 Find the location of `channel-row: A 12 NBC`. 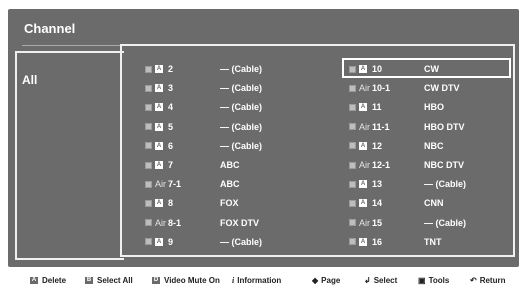

channel-row: A 12 NBC is located at coordinates (263, 146).